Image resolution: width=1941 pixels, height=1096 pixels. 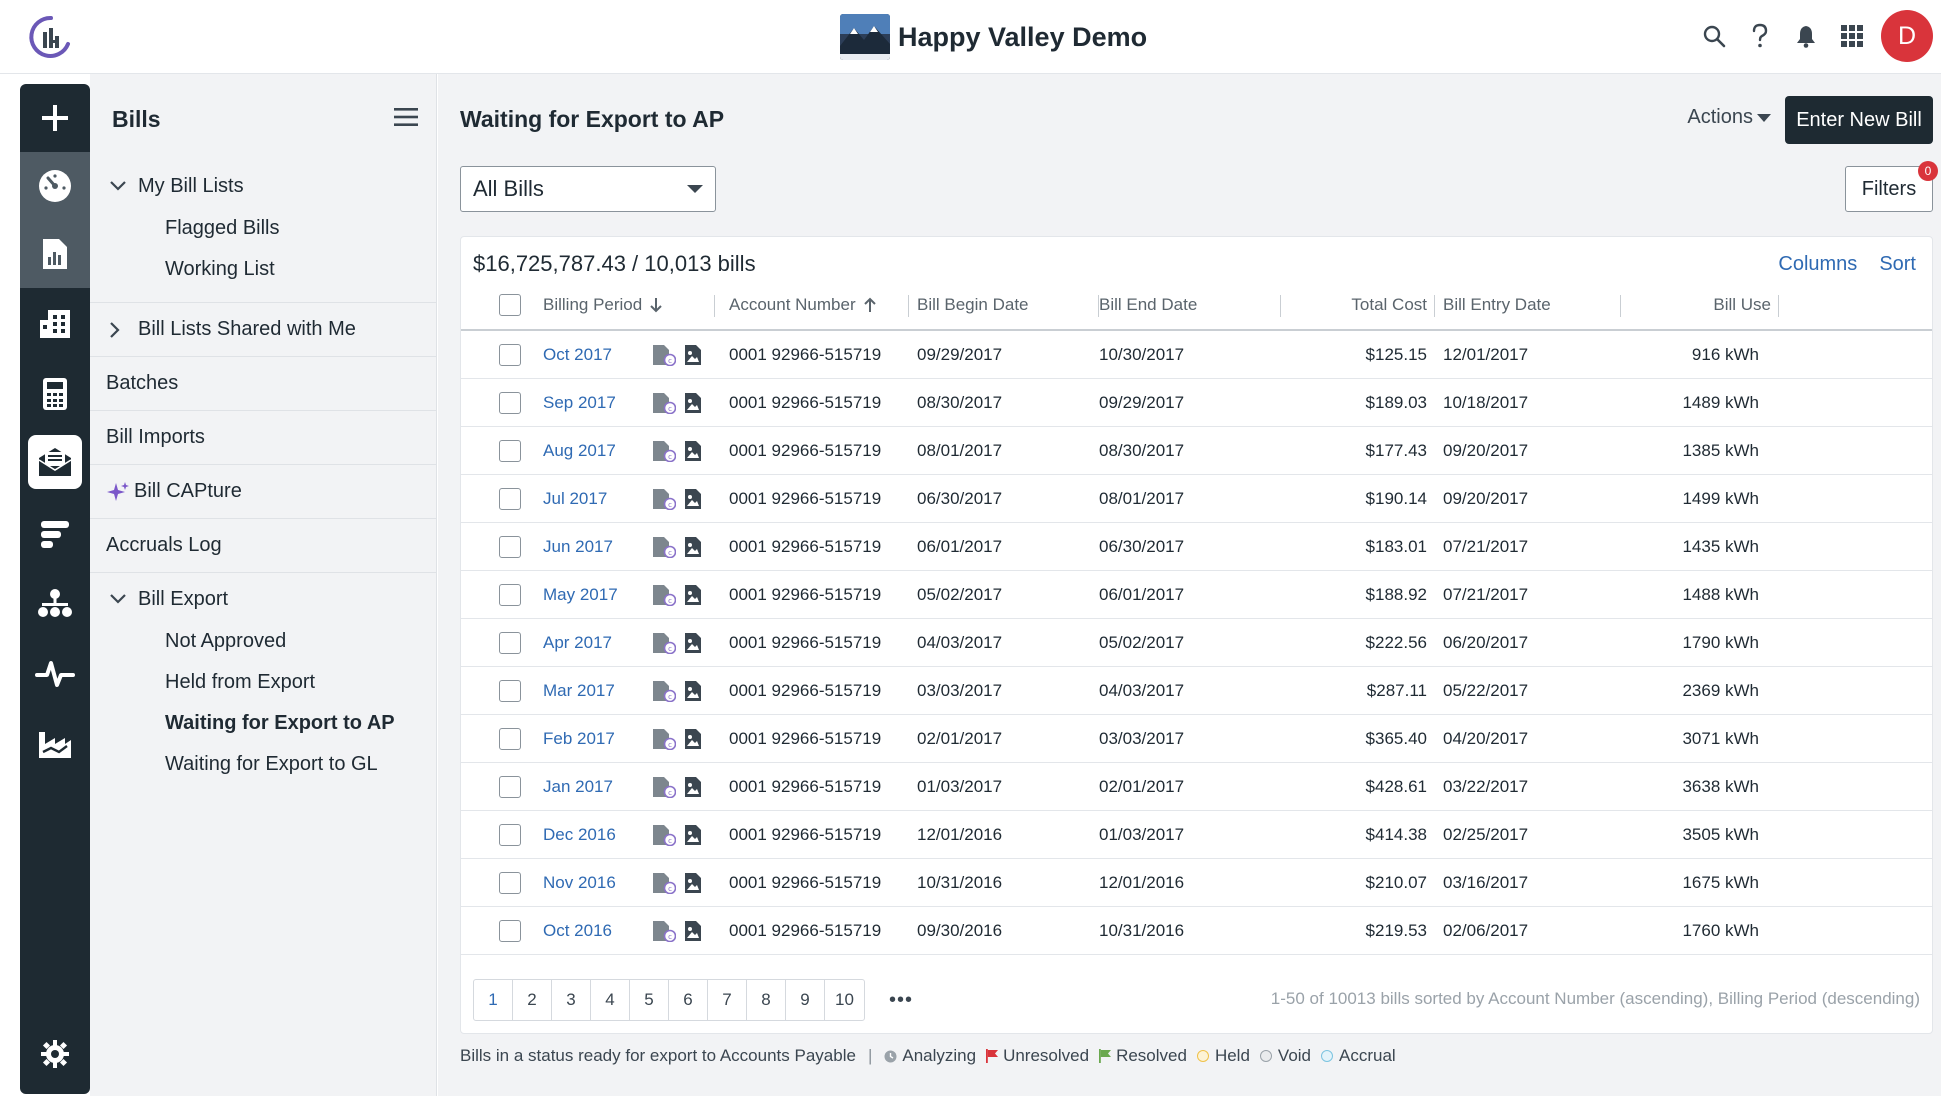 What do you see at coordinates (610, 1000) in the screenshot?
I see `page-button-4: 4` at bounding box center [610, 1000].